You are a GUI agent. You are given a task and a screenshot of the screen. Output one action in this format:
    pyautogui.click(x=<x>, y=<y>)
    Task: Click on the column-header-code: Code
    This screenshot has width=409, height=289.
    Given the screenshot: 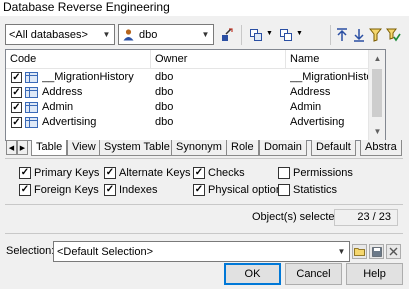 What is the action you would take?
    pyautogui.click(x=78, y=59)
    